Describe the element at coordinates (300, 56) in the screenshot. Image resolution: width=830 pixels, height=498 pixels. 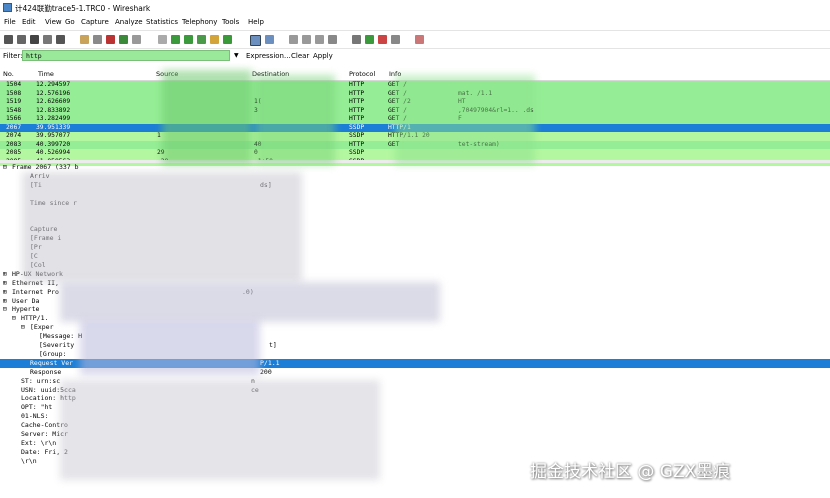
I see `clear-button: Clear` at that location.